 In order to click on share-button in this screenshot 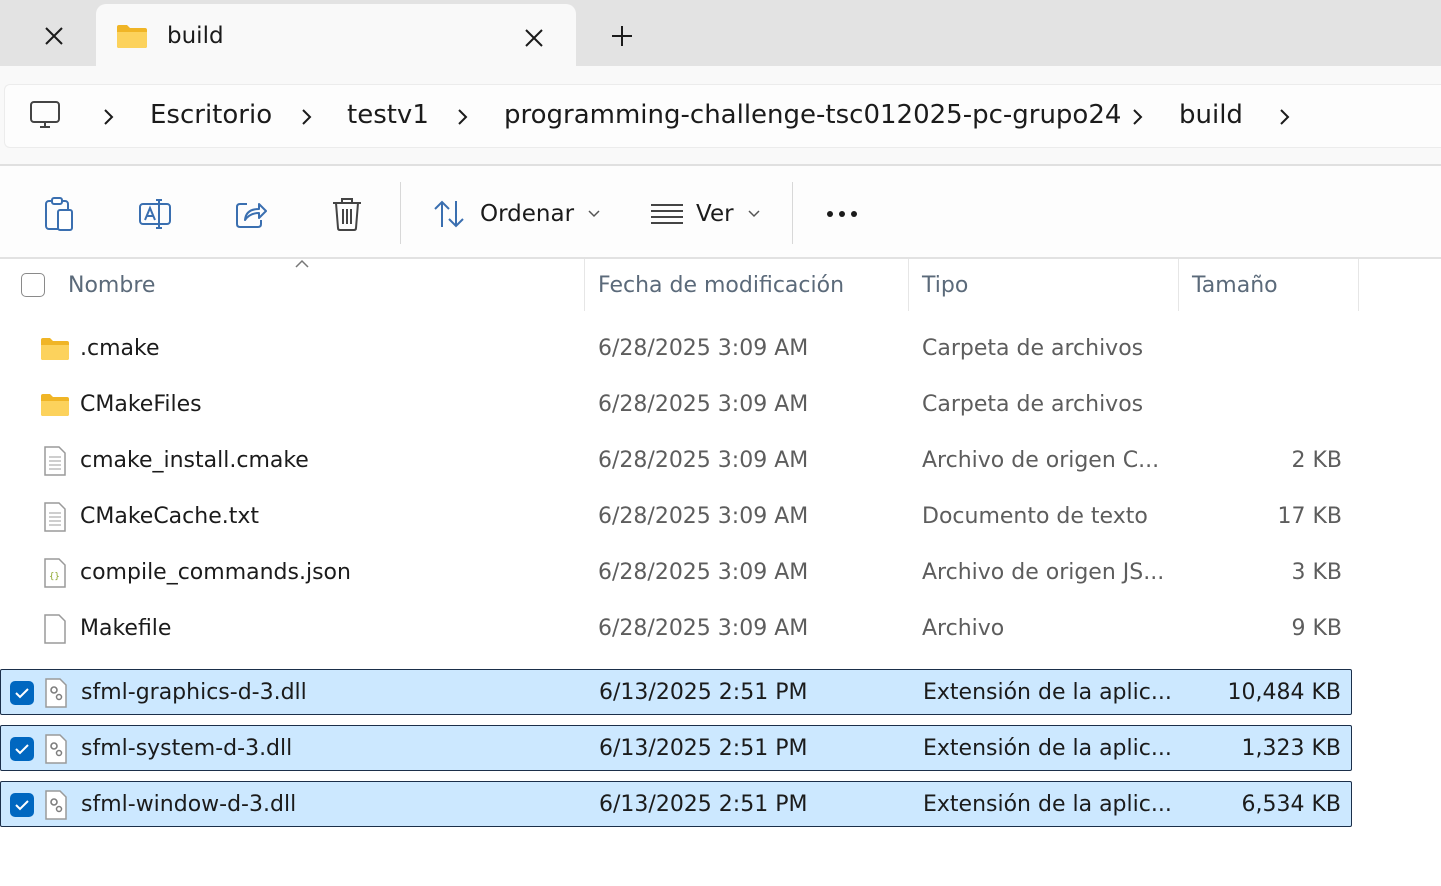, I will do `click(251, 214)`.